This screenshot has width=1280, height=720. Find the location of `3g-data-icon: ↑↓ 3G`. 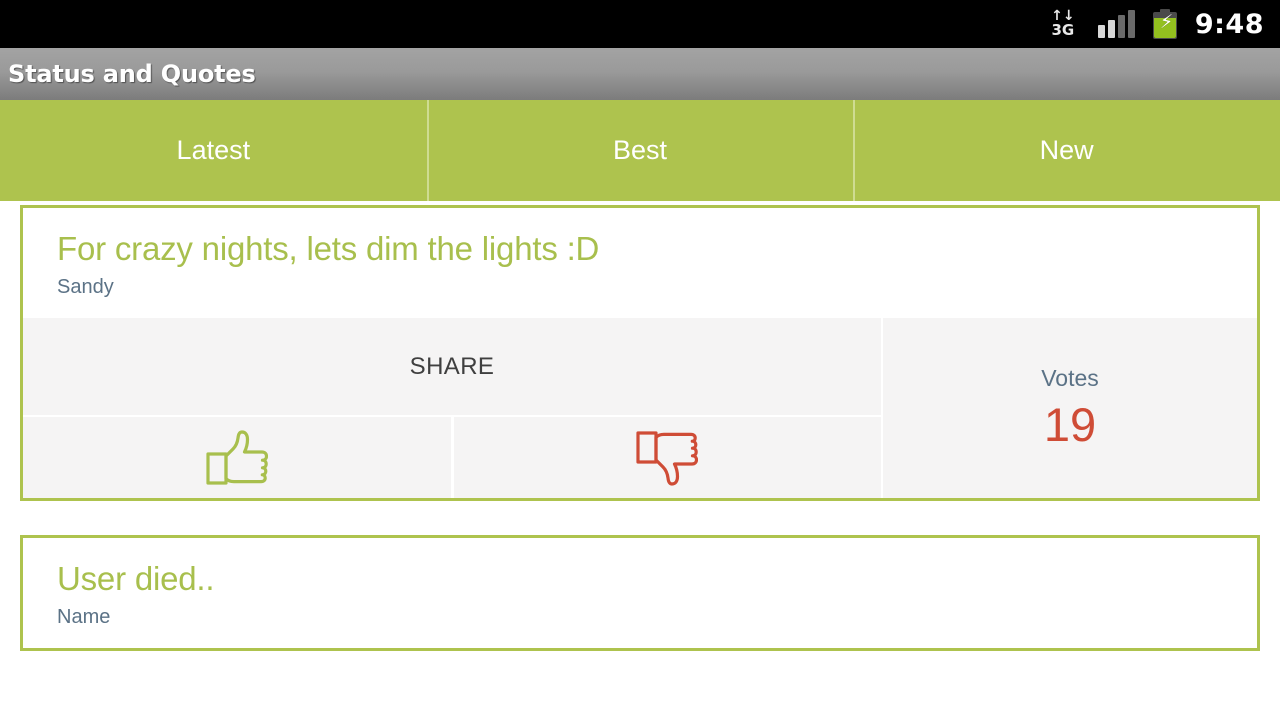

3g-data-icon: ↑↓ 3G is located at coordinates (1063, 24).